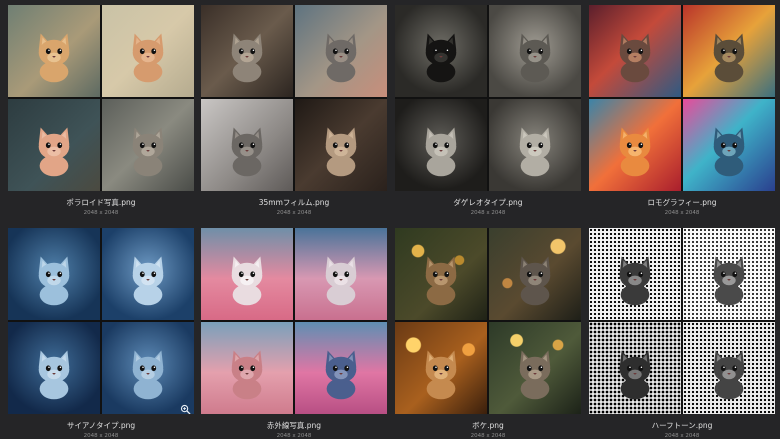 This screenshot has height=439, width=780. Describe the element at coordinates (185, 407) in the screenshot. I see `magnifier-zoom-icon` at that location.